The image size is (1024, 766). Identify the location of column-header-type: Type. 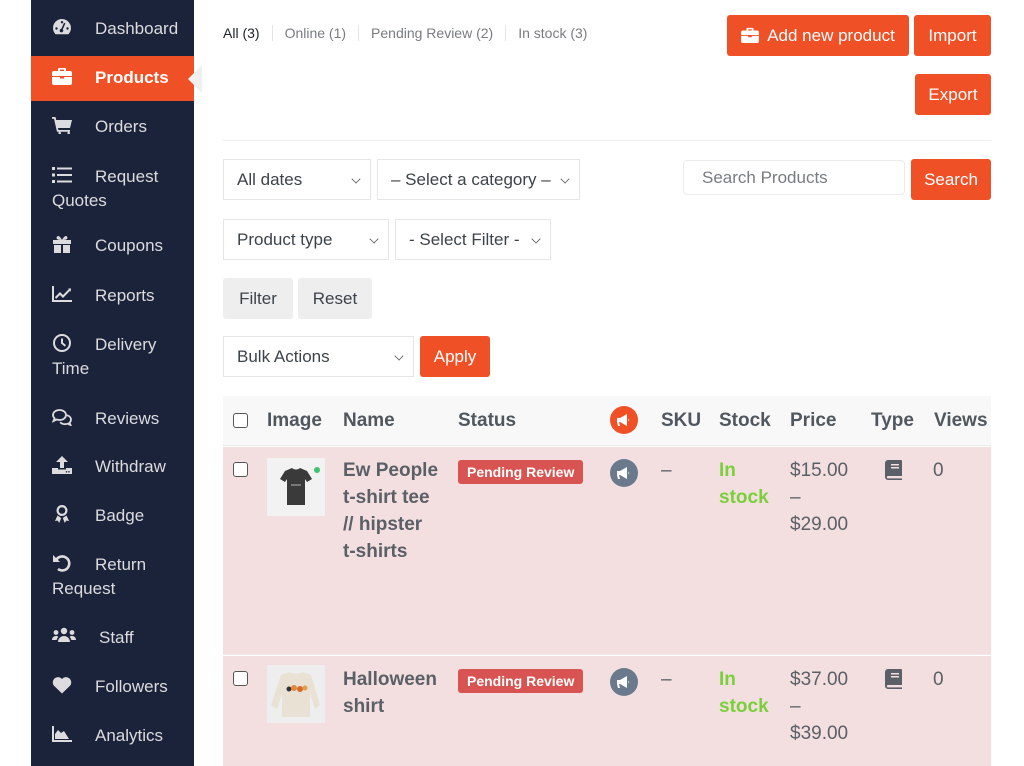
(892, 420).